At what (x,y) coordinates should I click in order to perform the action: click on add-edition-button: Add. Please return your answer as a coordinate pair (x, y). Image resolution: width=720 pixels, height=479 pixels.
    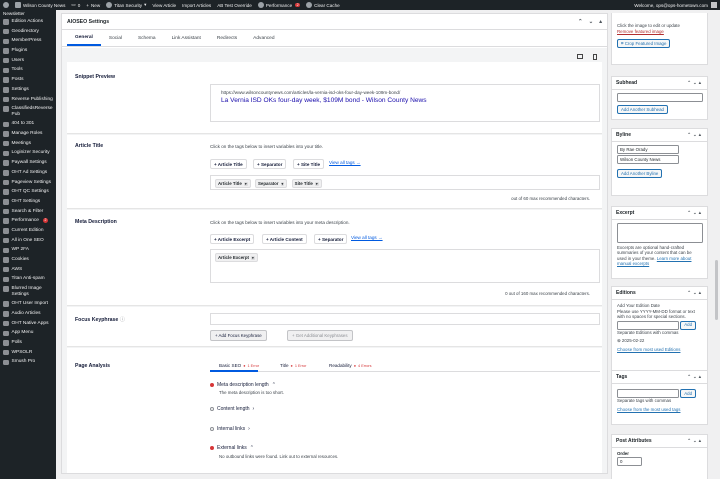
    Looking at the image, I should click on (688, 325).